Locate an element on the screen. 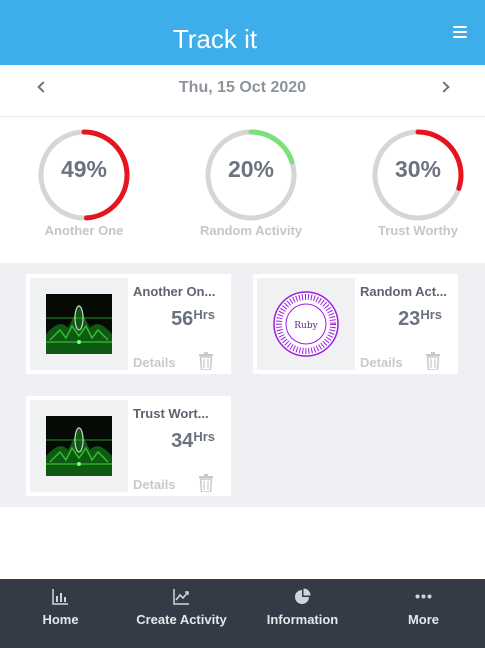  bar-chart-icon is located at coordinates (60, 597).